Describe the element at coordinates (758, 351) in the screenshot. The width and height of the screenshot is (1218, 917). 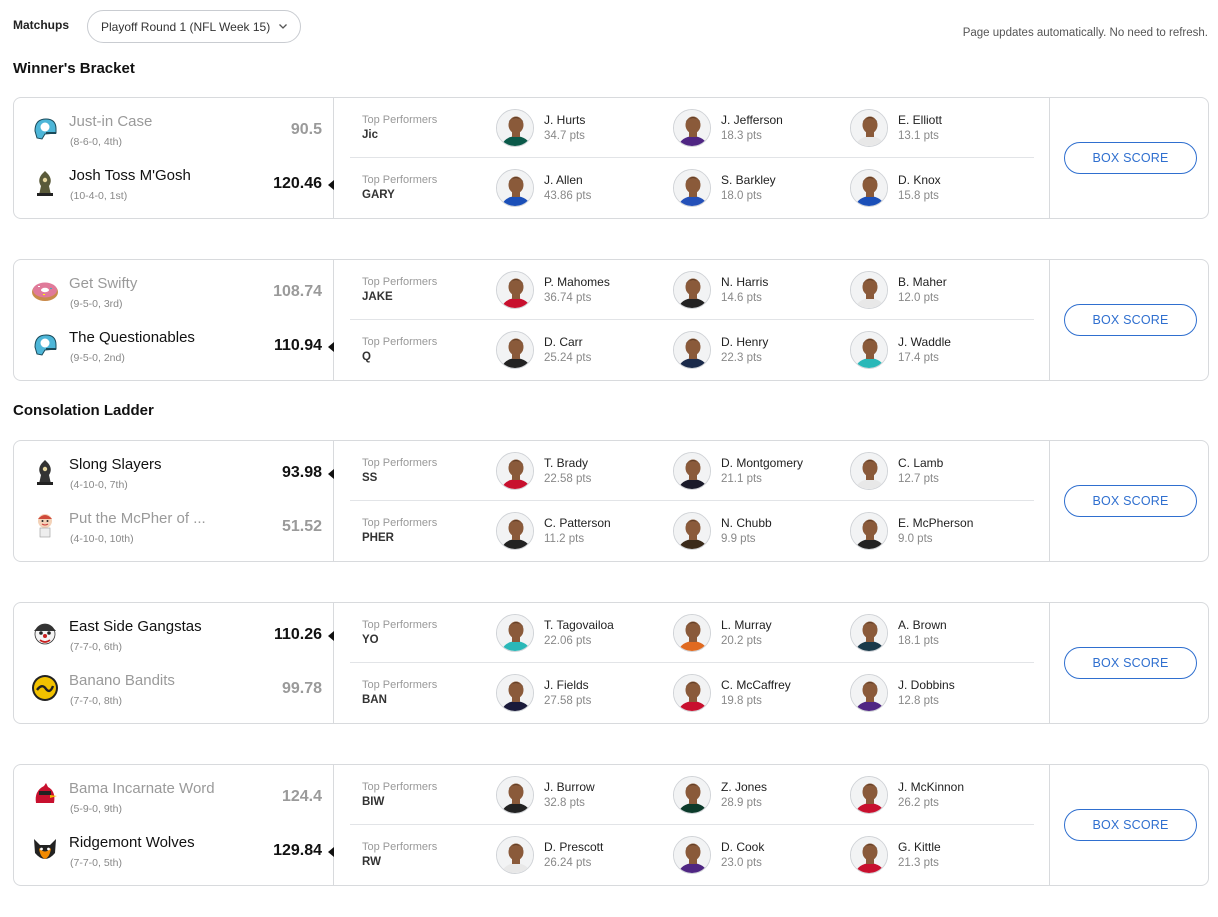
I see `top-performer: D. Henry 22.3 pts` at that location.